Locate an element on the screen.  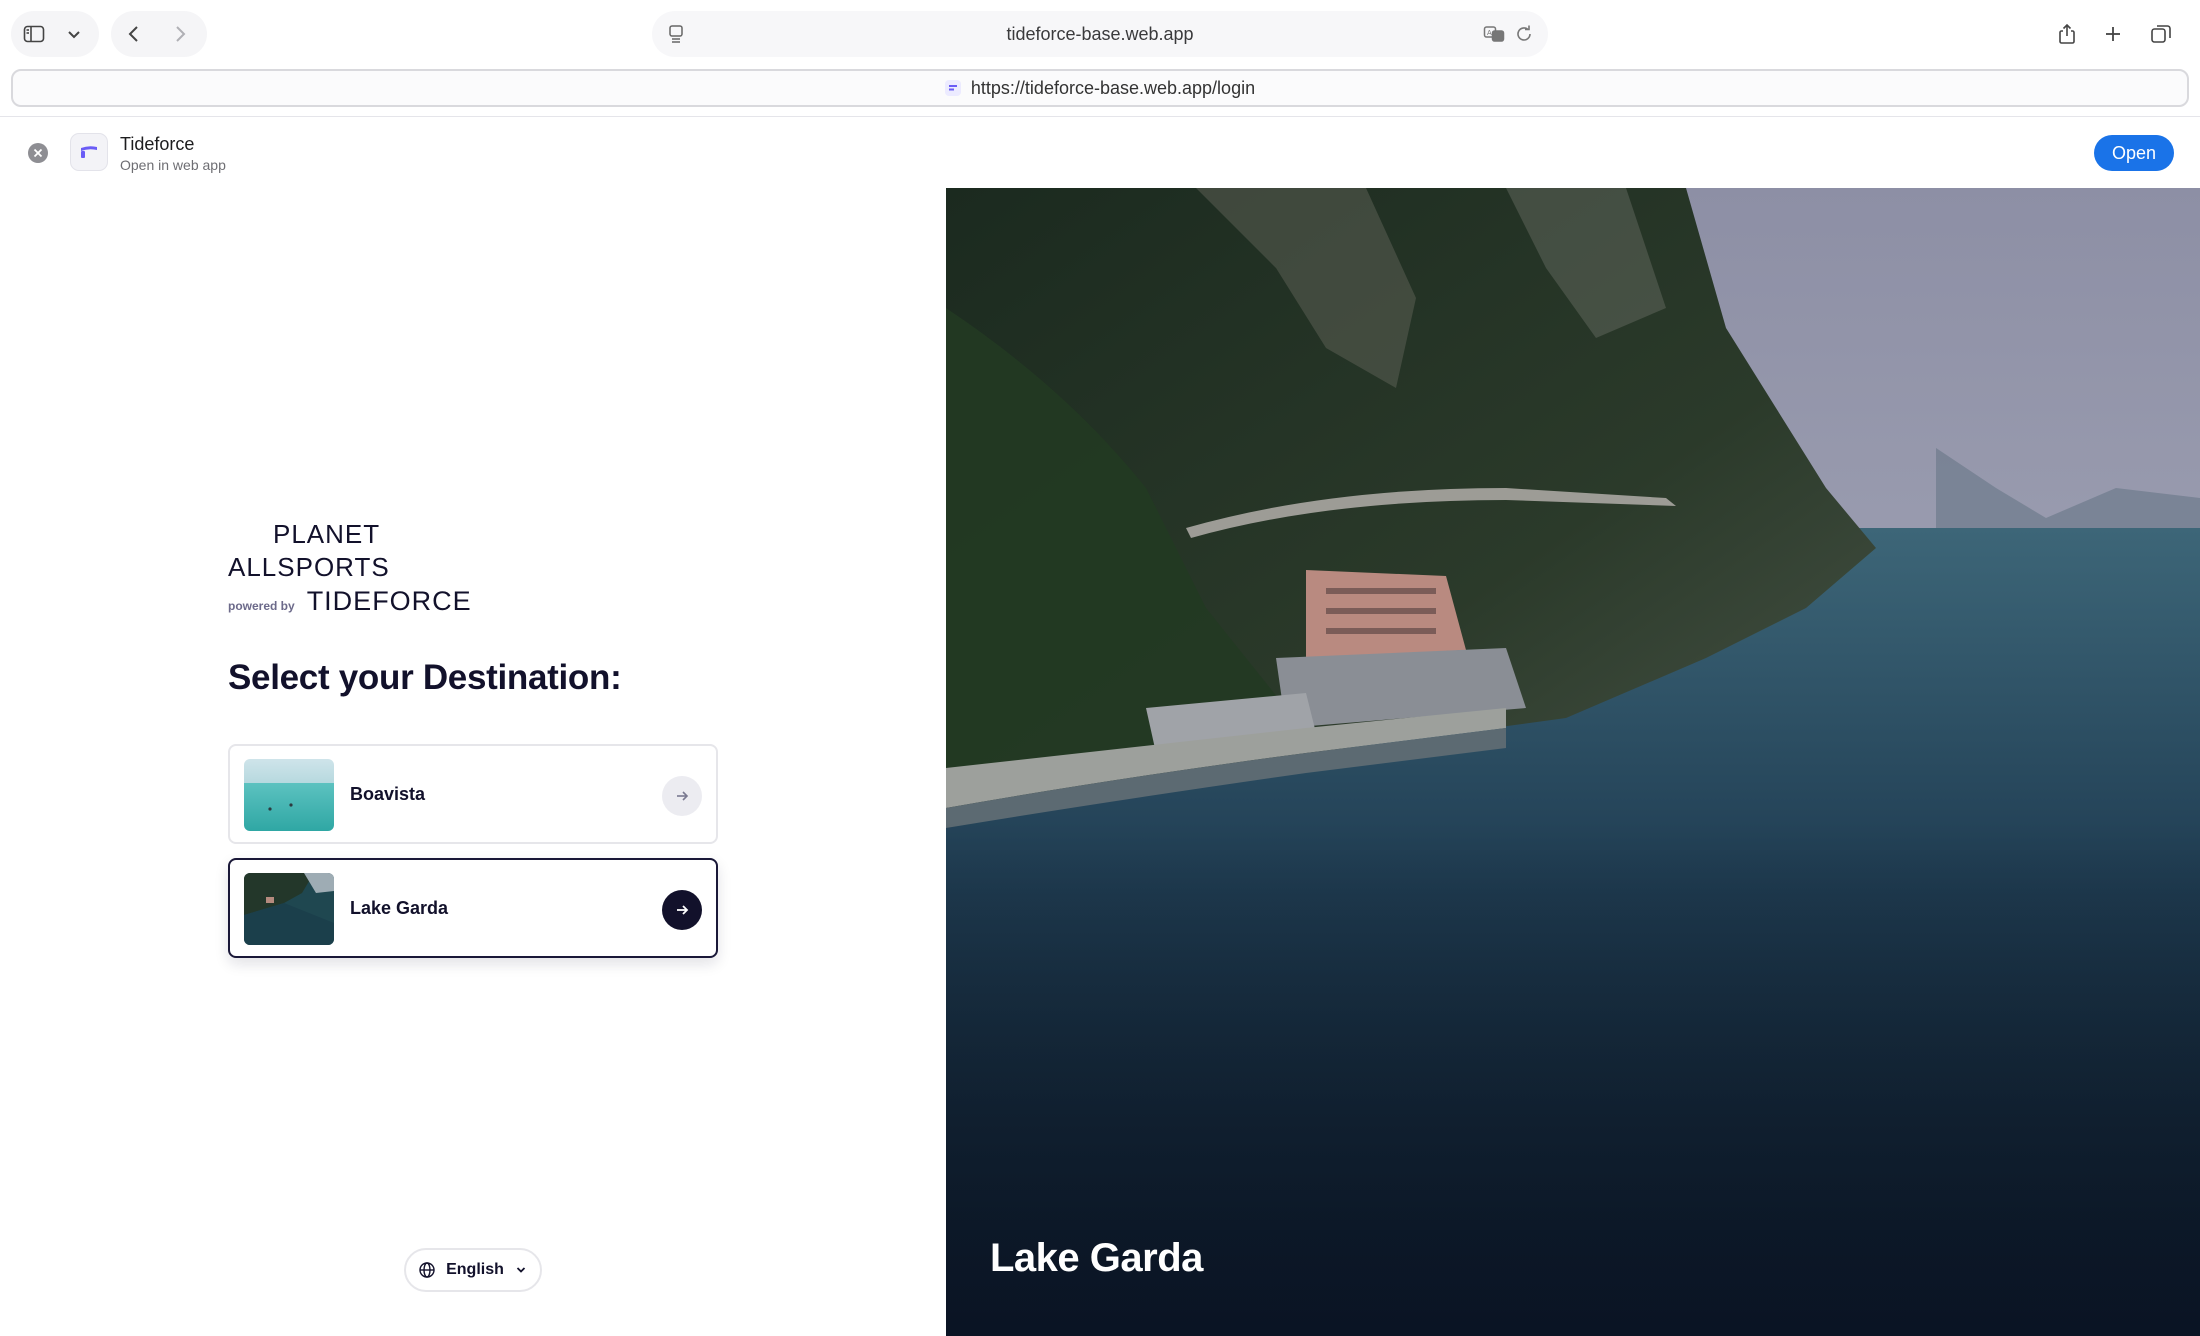
tab-overview-button is located at coordinates (2161, 34).